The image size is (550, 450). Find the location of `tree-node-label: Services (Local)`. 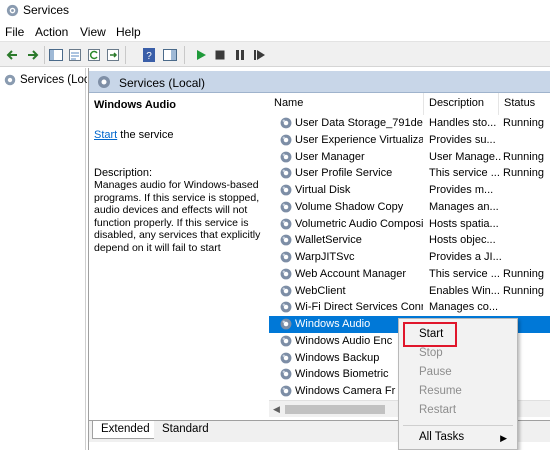

tree-node-label: Services (Local) is located at coordinates (53, 79).